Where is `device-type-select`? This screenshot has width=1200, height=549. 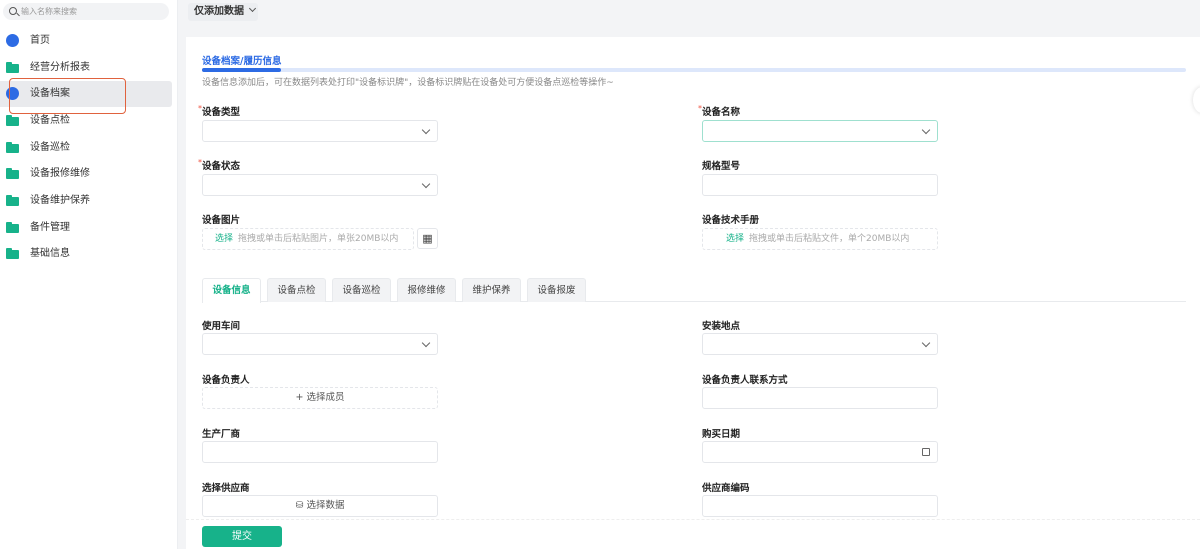
device-type-select is located at coordinates (320, 131).